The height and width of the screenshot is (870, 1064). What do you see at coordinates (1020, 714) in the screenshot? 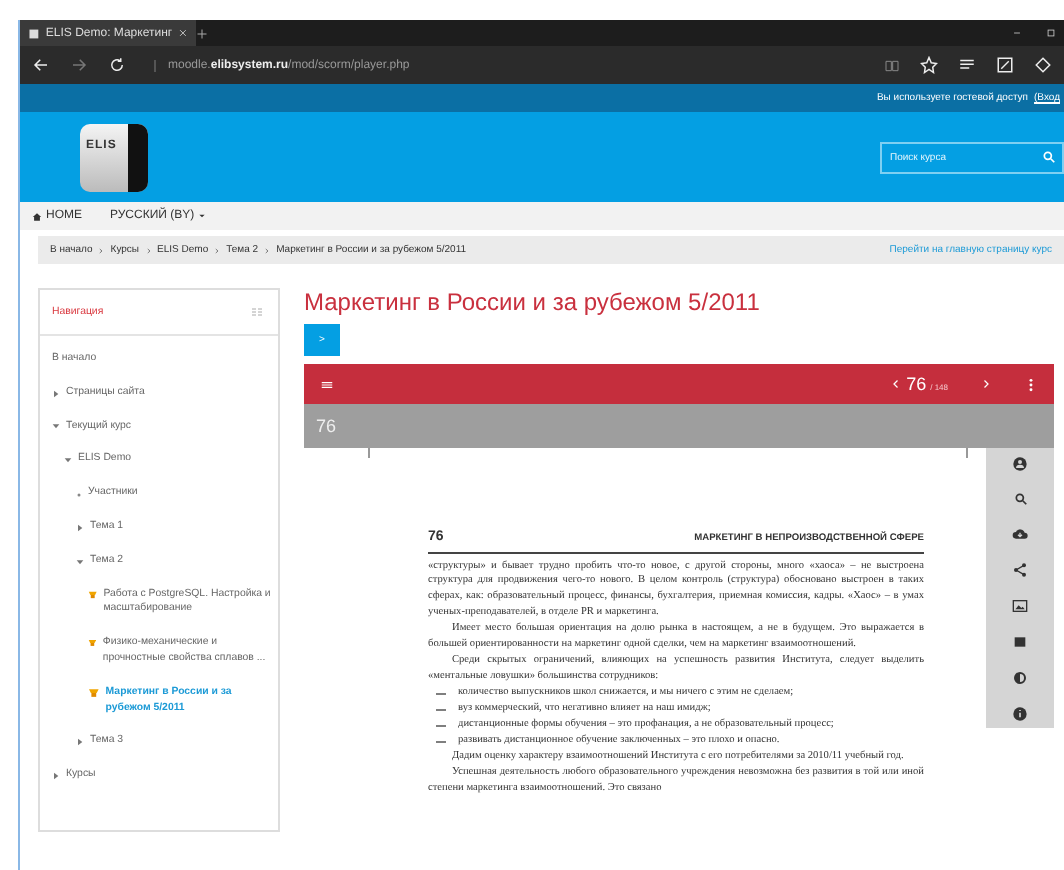
I see `info-icon` at bounding box center [1020, 714].